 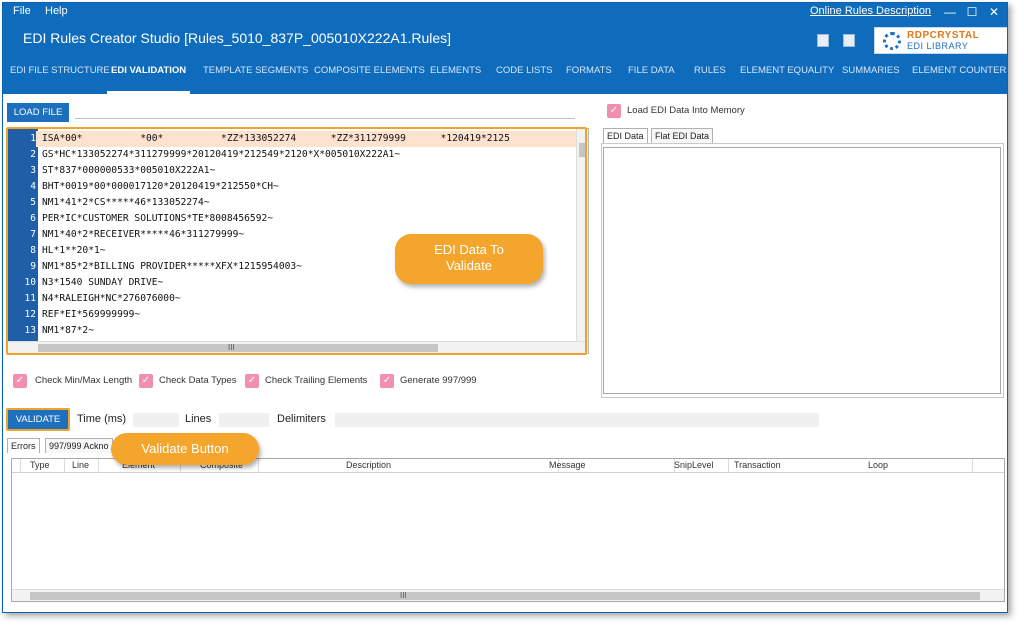 I want to click on editor-line: 12 REF*EI*569999999~, so click(x=298, y=315).